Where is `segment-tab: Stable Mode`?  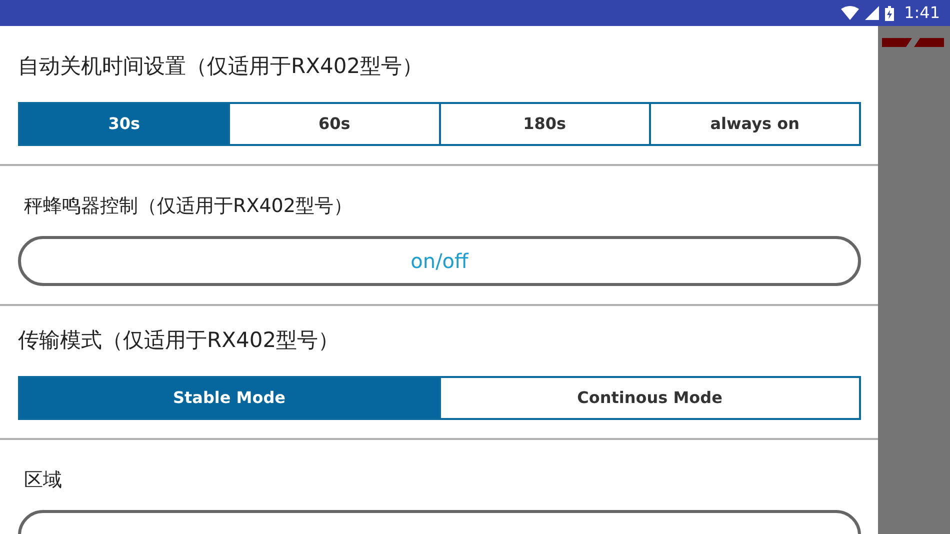 segment-tab: Stable Mode is located at coordinates (229, 398).